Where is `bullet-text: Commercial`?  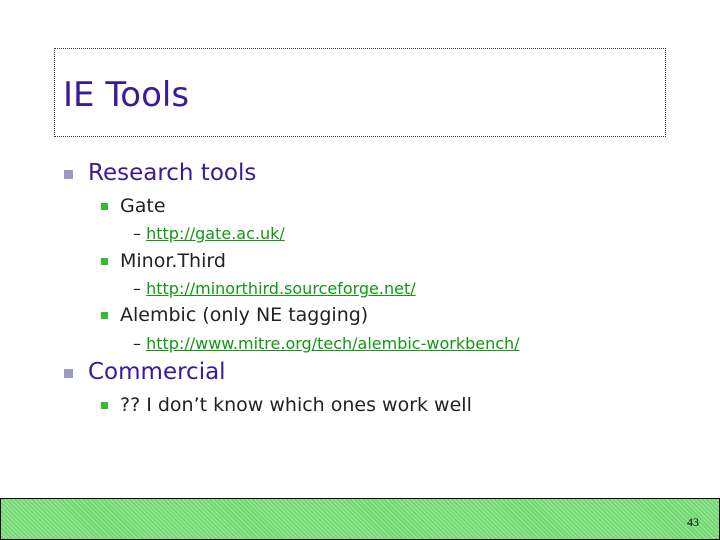 bullet-text: Commercial is located at coordinates (157, 372).